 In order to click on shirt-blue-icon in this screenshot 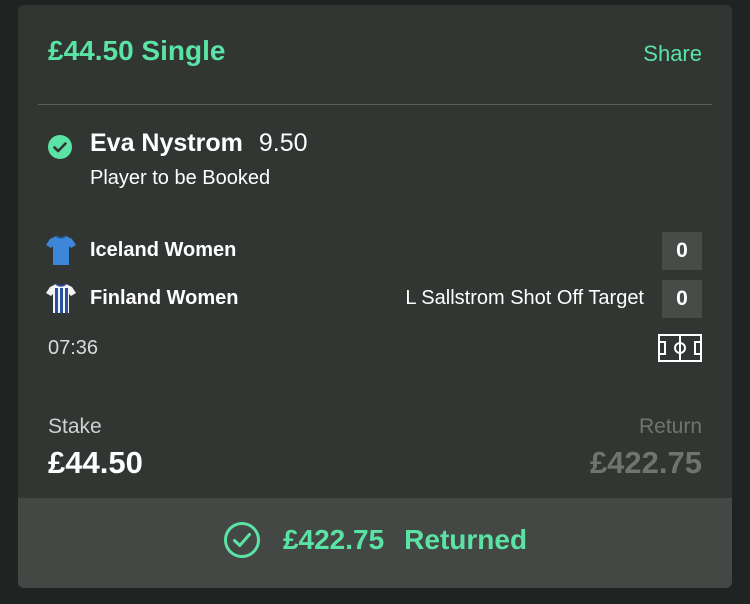, I will do `click(61, 250)`.